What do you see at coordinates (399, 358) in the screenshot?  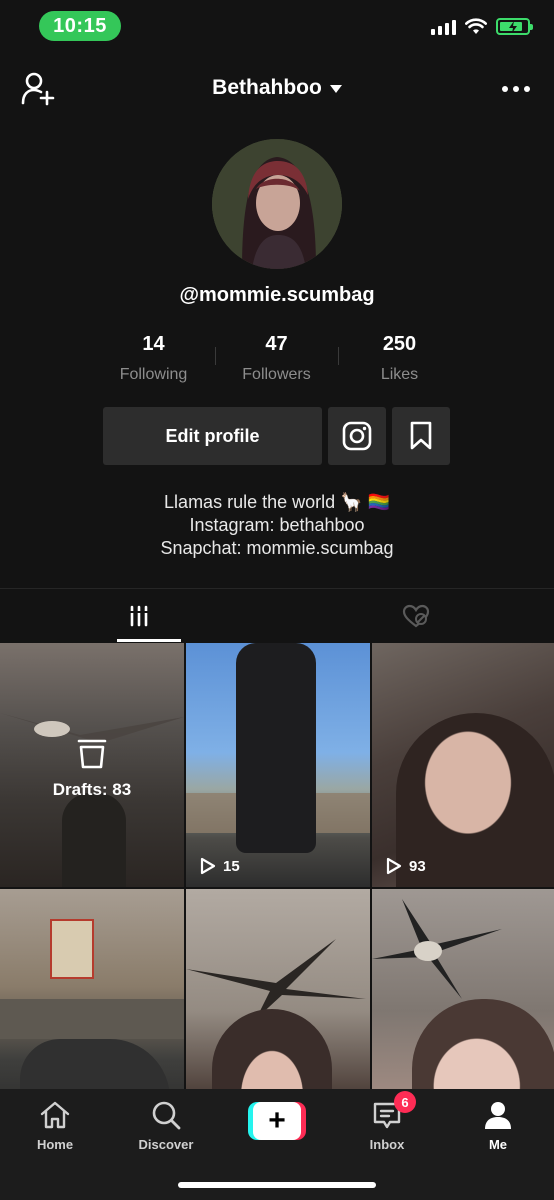 I see `stat-likes: 250 Likes` at bounding box center [399, 358].